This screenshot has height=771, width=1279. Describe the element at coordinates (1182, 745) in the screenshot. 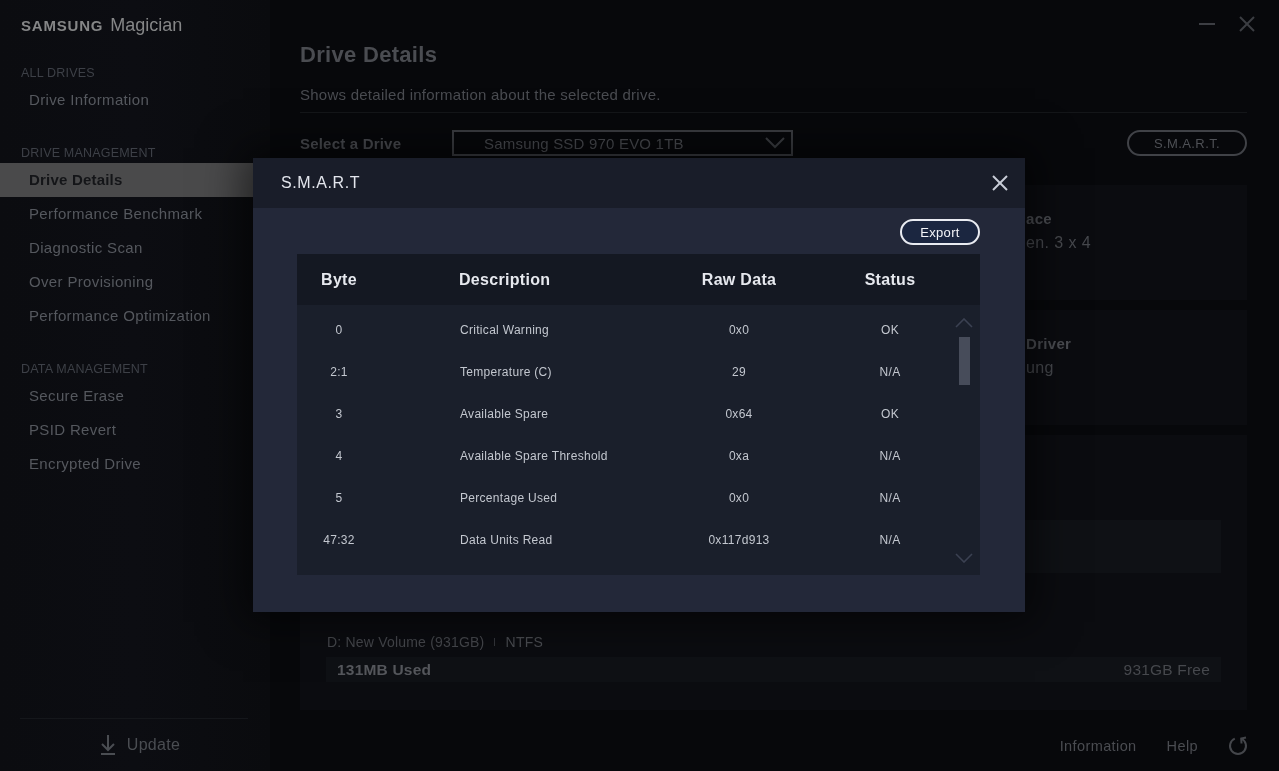

I see `footer-link: Help` at that location.